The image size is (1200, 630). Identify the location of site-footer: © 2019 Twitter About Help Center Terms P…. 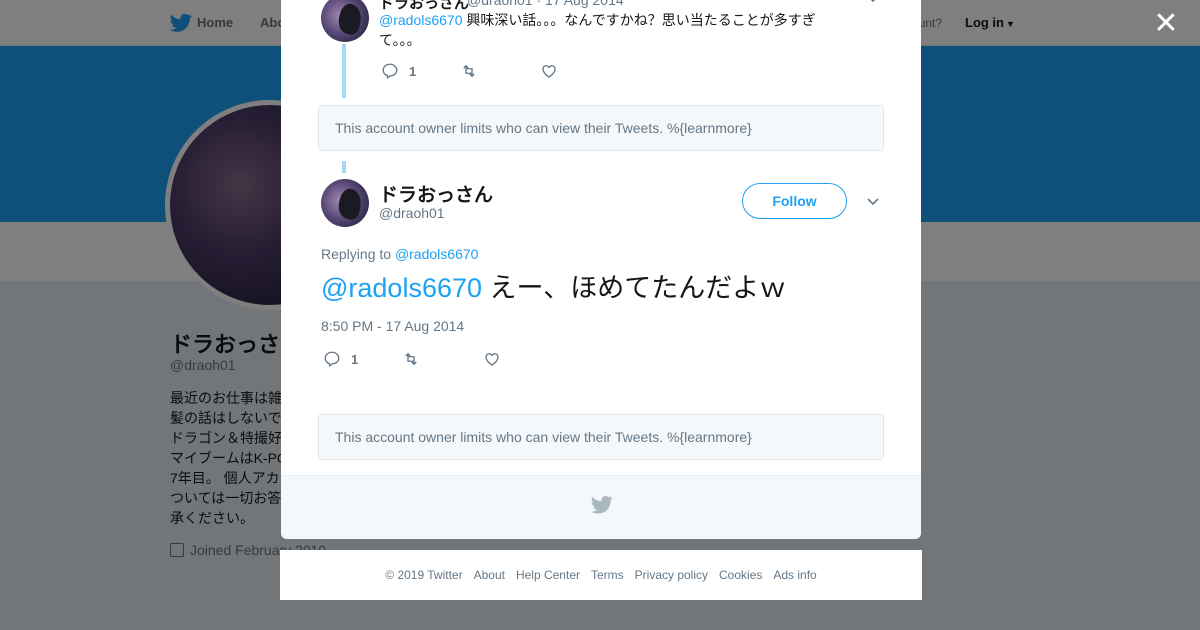
(601, 575).